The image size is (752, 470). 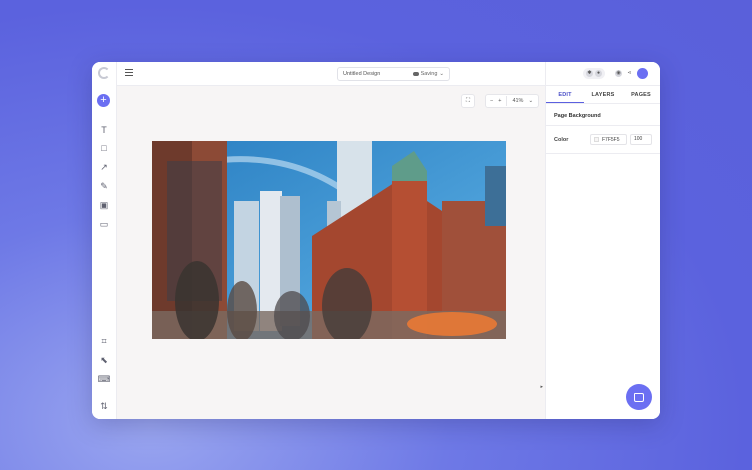 What do you see at coordinates (104, 224) in the screenshot?
I see `frame-tool-icon: ▭` at bounding box center [104, 224].